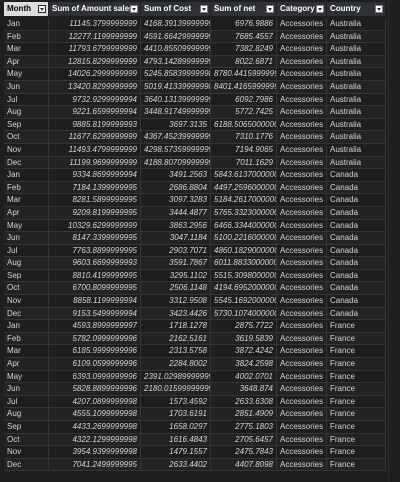 The height and width of the screenshot is (482, 400). I want to click on cell-amount-sales: 6700.8099999995, so click(95, 288).